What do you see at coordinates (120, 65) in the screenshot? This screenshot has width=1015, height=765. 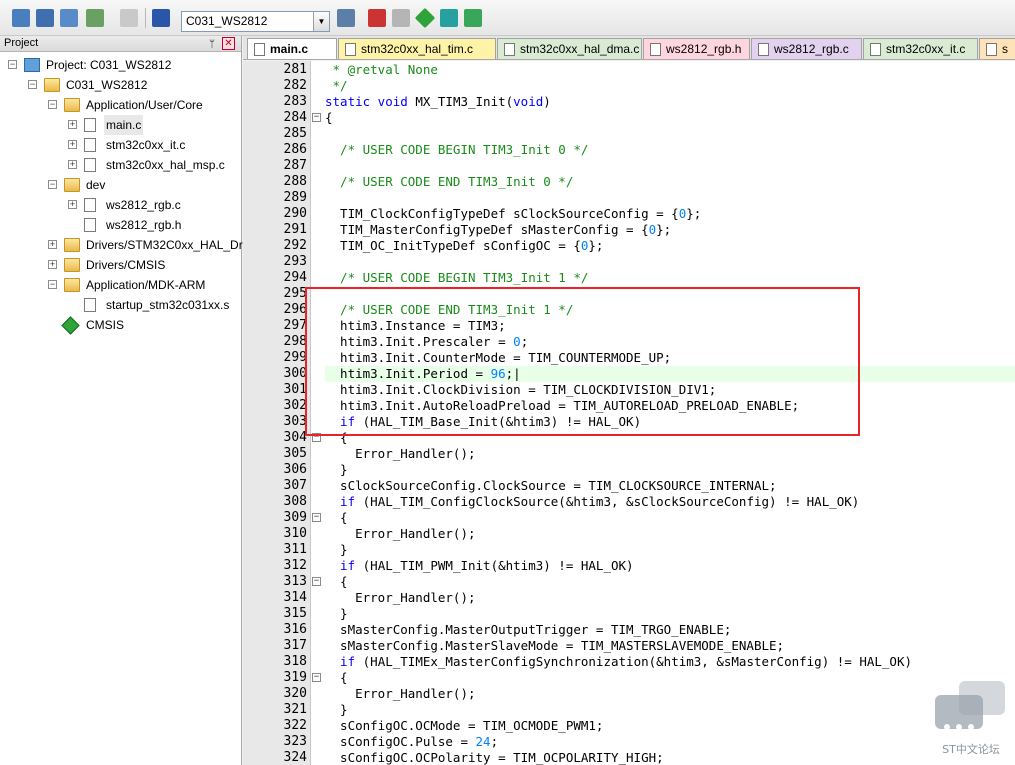 I see `tree-item: − Project: C031_WS2812` at bounding box center [120, 65].